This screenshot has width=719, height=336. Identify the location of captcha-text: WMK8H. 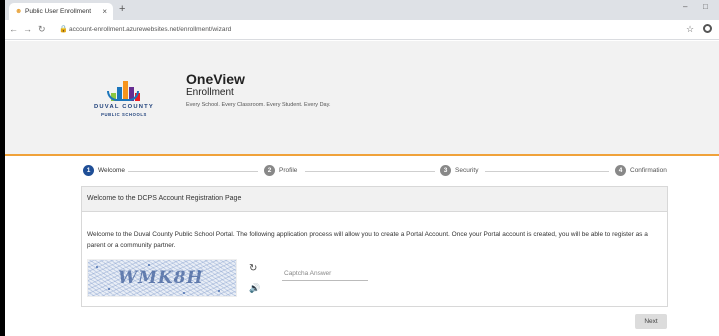
(161, 278).